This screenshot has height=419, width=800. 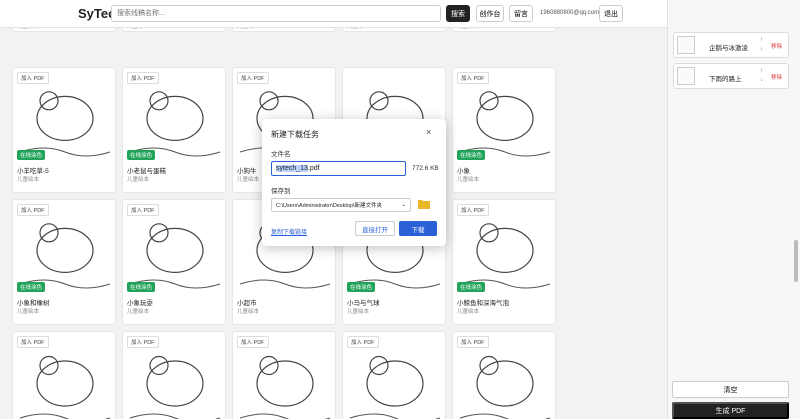 I want to click on save-path-select: C:\Users\Administrator\Desktop\新建文件夹 ⌄, so click(x=341, y=205).